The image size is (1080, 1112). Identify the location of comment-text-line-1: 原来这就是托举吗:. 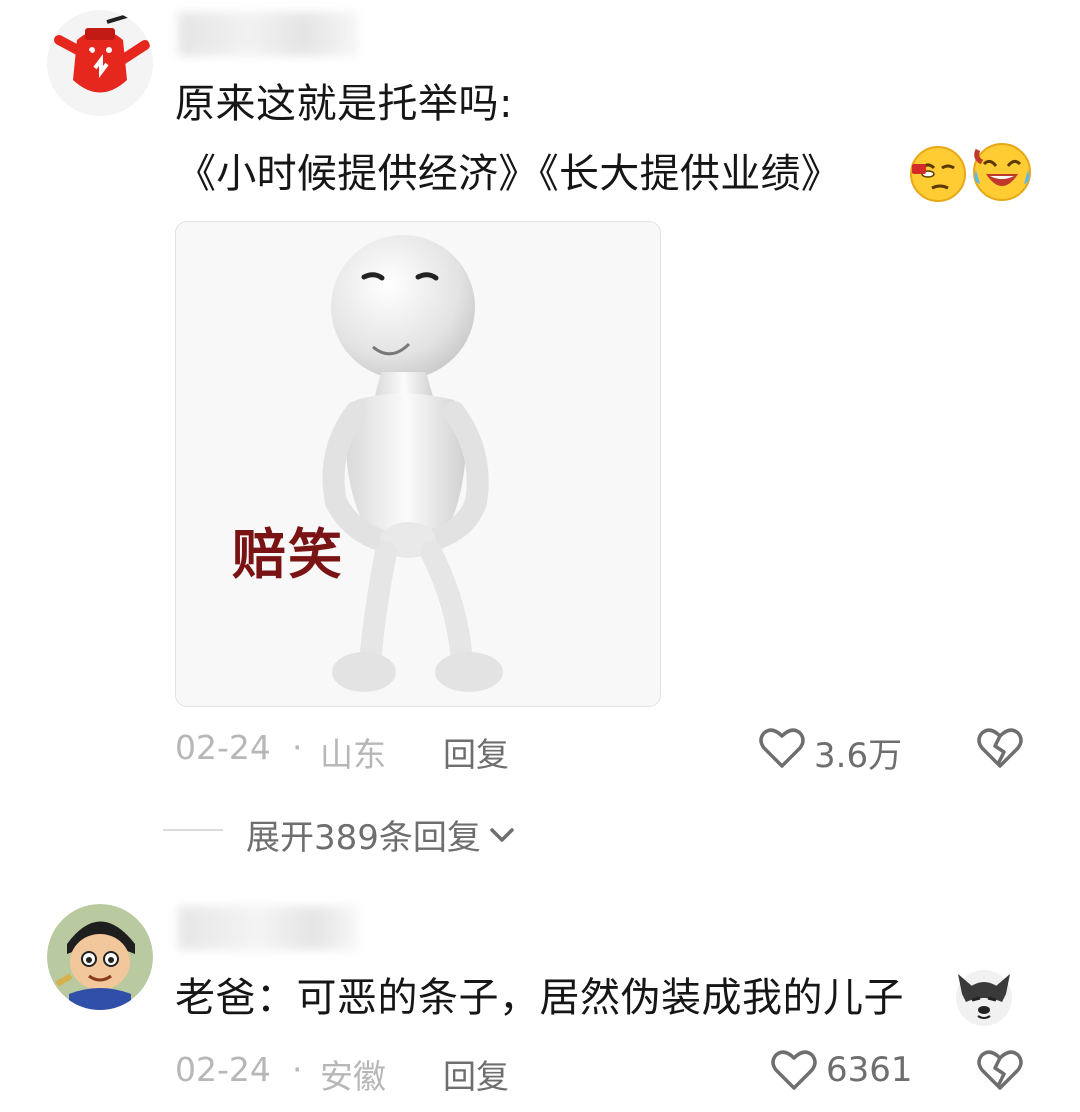
(344, 104).